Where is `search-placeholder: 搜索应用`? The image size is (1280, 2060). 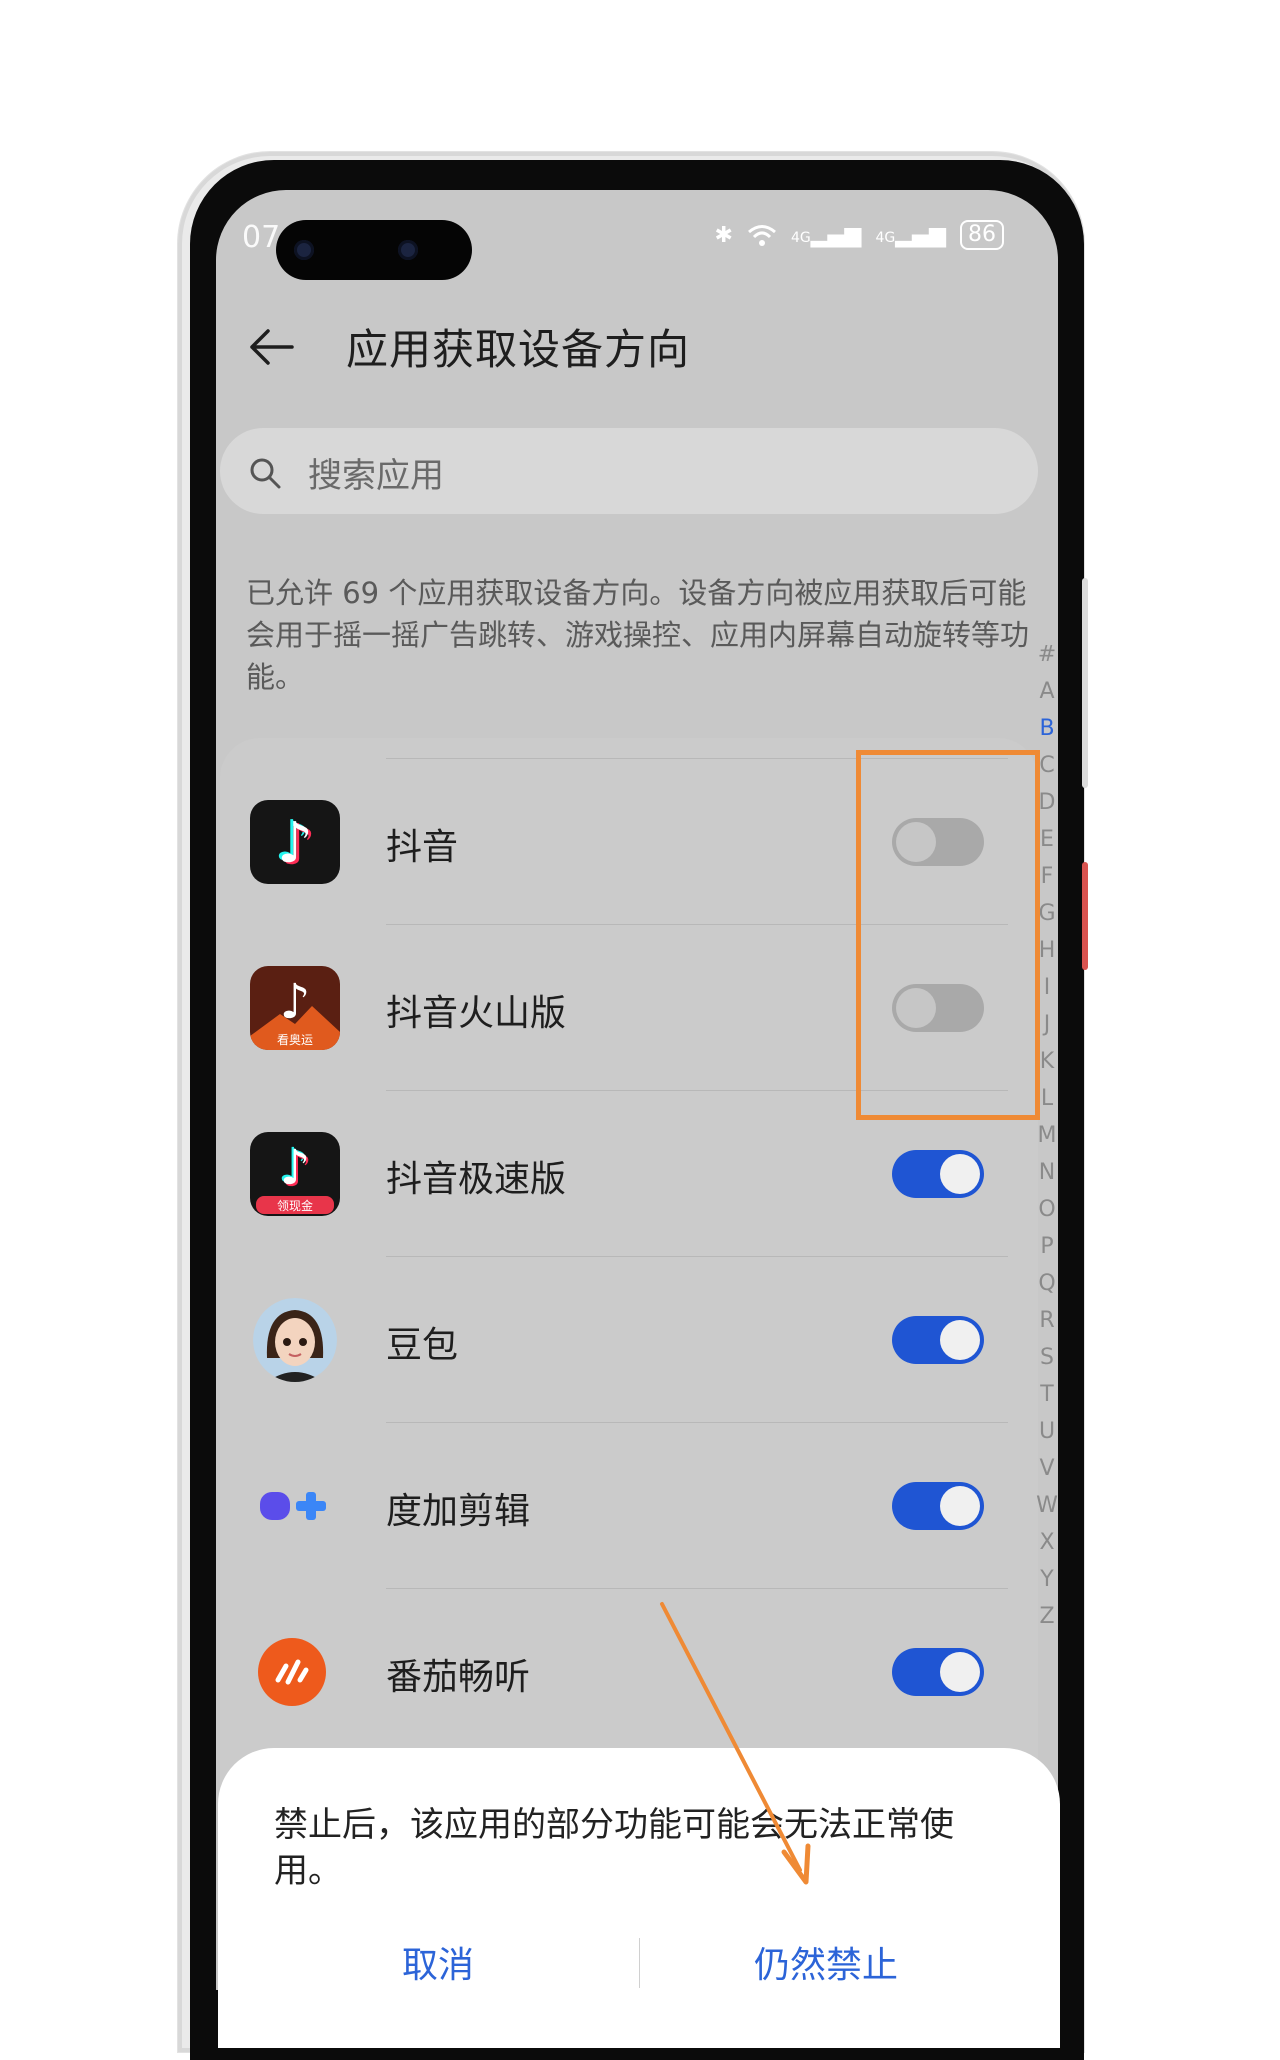
search-placeholder: 搜索应用 is located at coordinates (376, 476).